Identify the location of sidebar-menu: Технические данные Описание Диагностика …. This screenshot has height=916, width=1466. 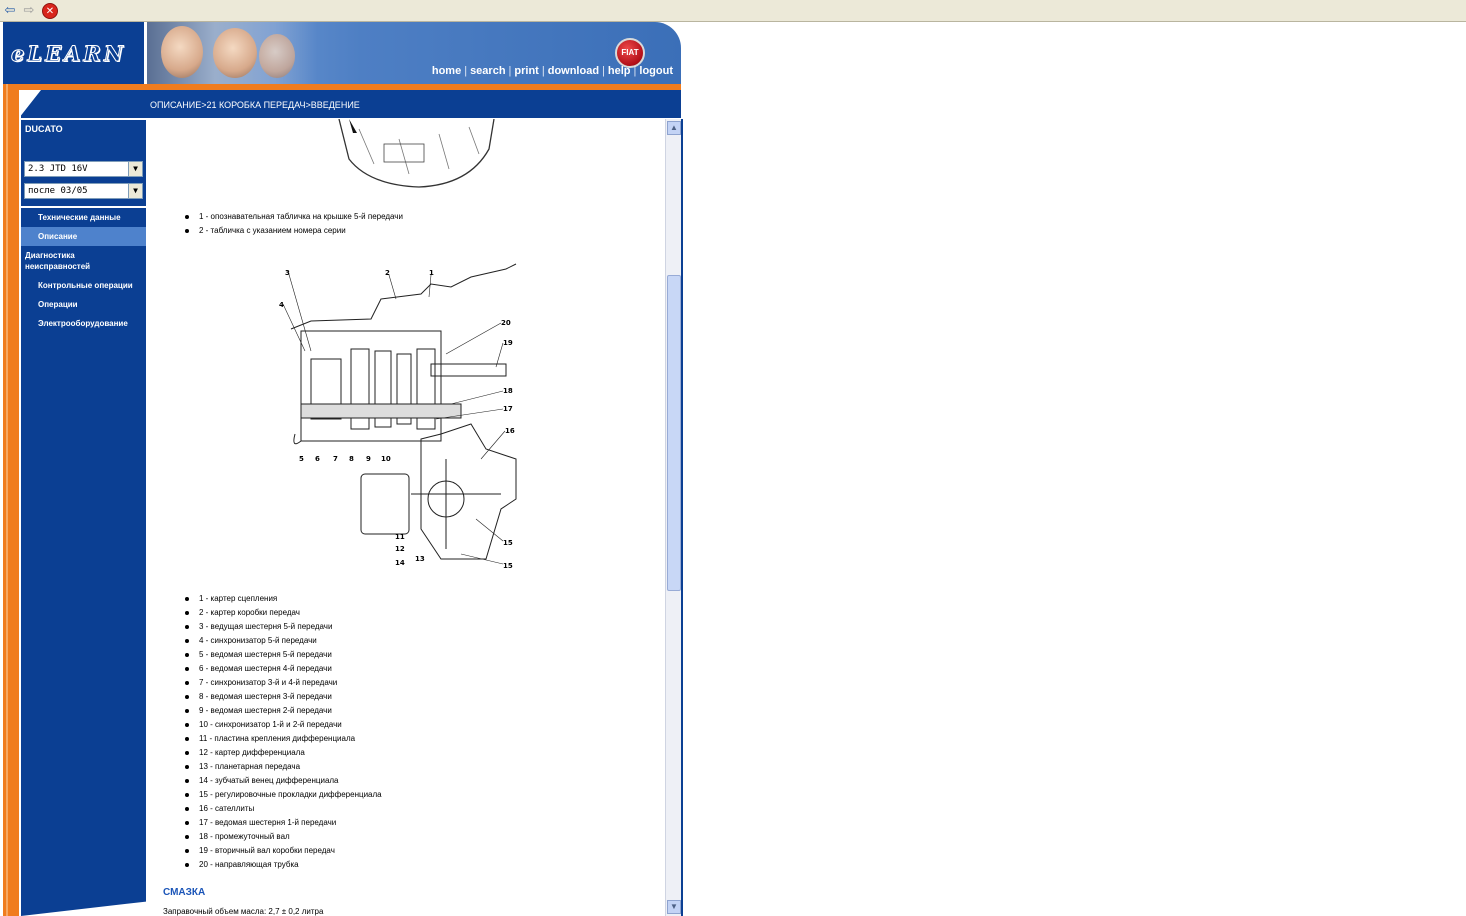
(83, 270).